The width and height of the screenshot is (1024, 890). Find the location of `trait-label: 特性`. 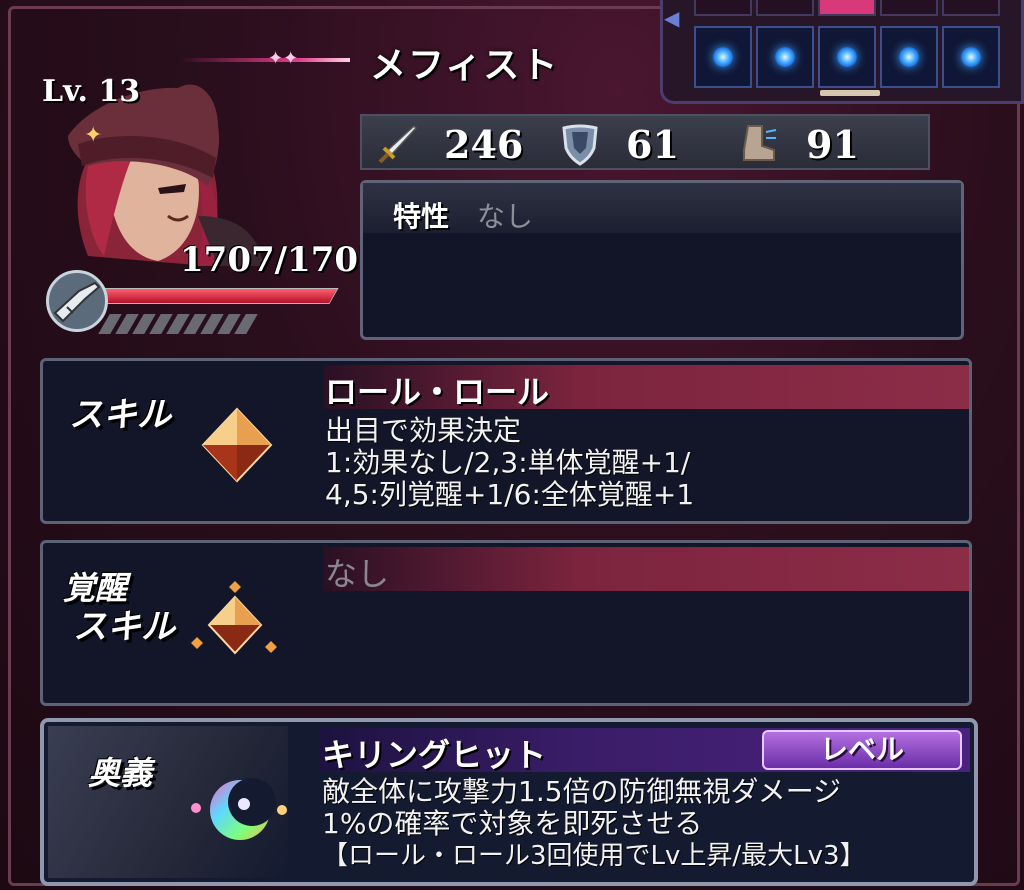

trait-label: 特性 is located at coordinates (421, 216).